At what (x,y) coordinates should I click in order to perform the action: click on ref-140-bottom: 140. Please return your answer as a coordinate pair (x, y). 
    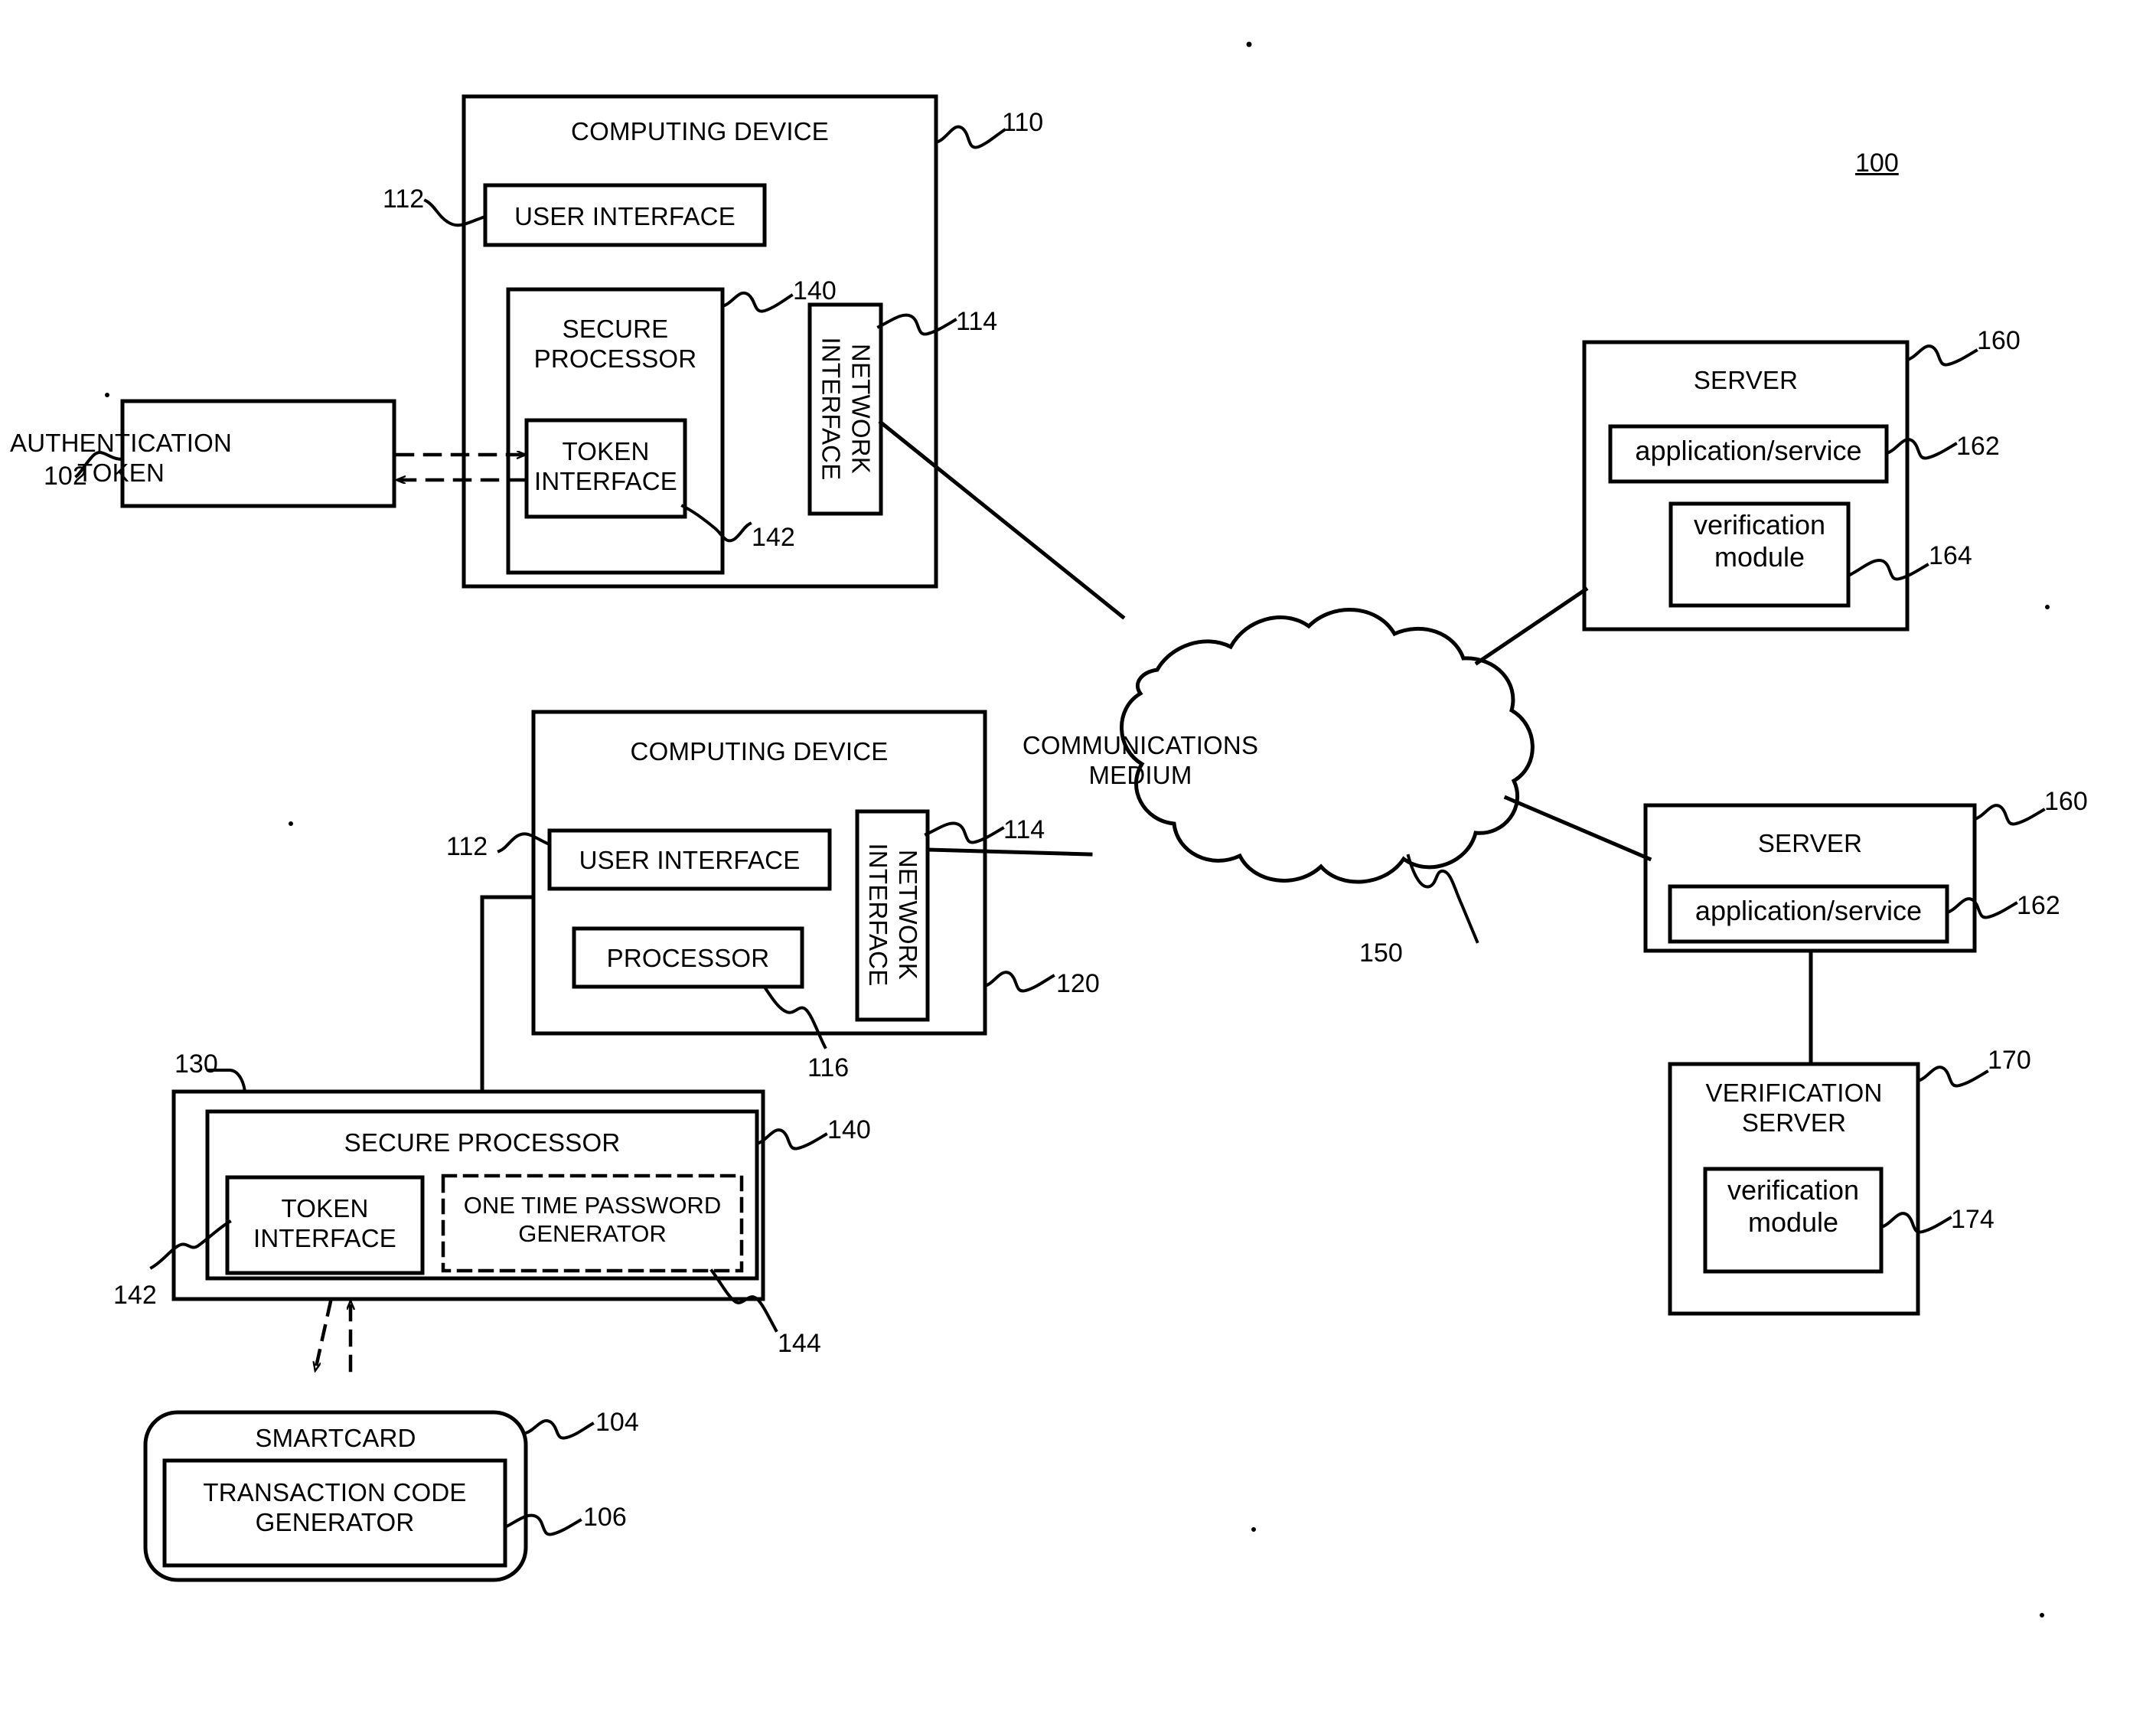
    Looking at the image, I should click on (849, 1129).